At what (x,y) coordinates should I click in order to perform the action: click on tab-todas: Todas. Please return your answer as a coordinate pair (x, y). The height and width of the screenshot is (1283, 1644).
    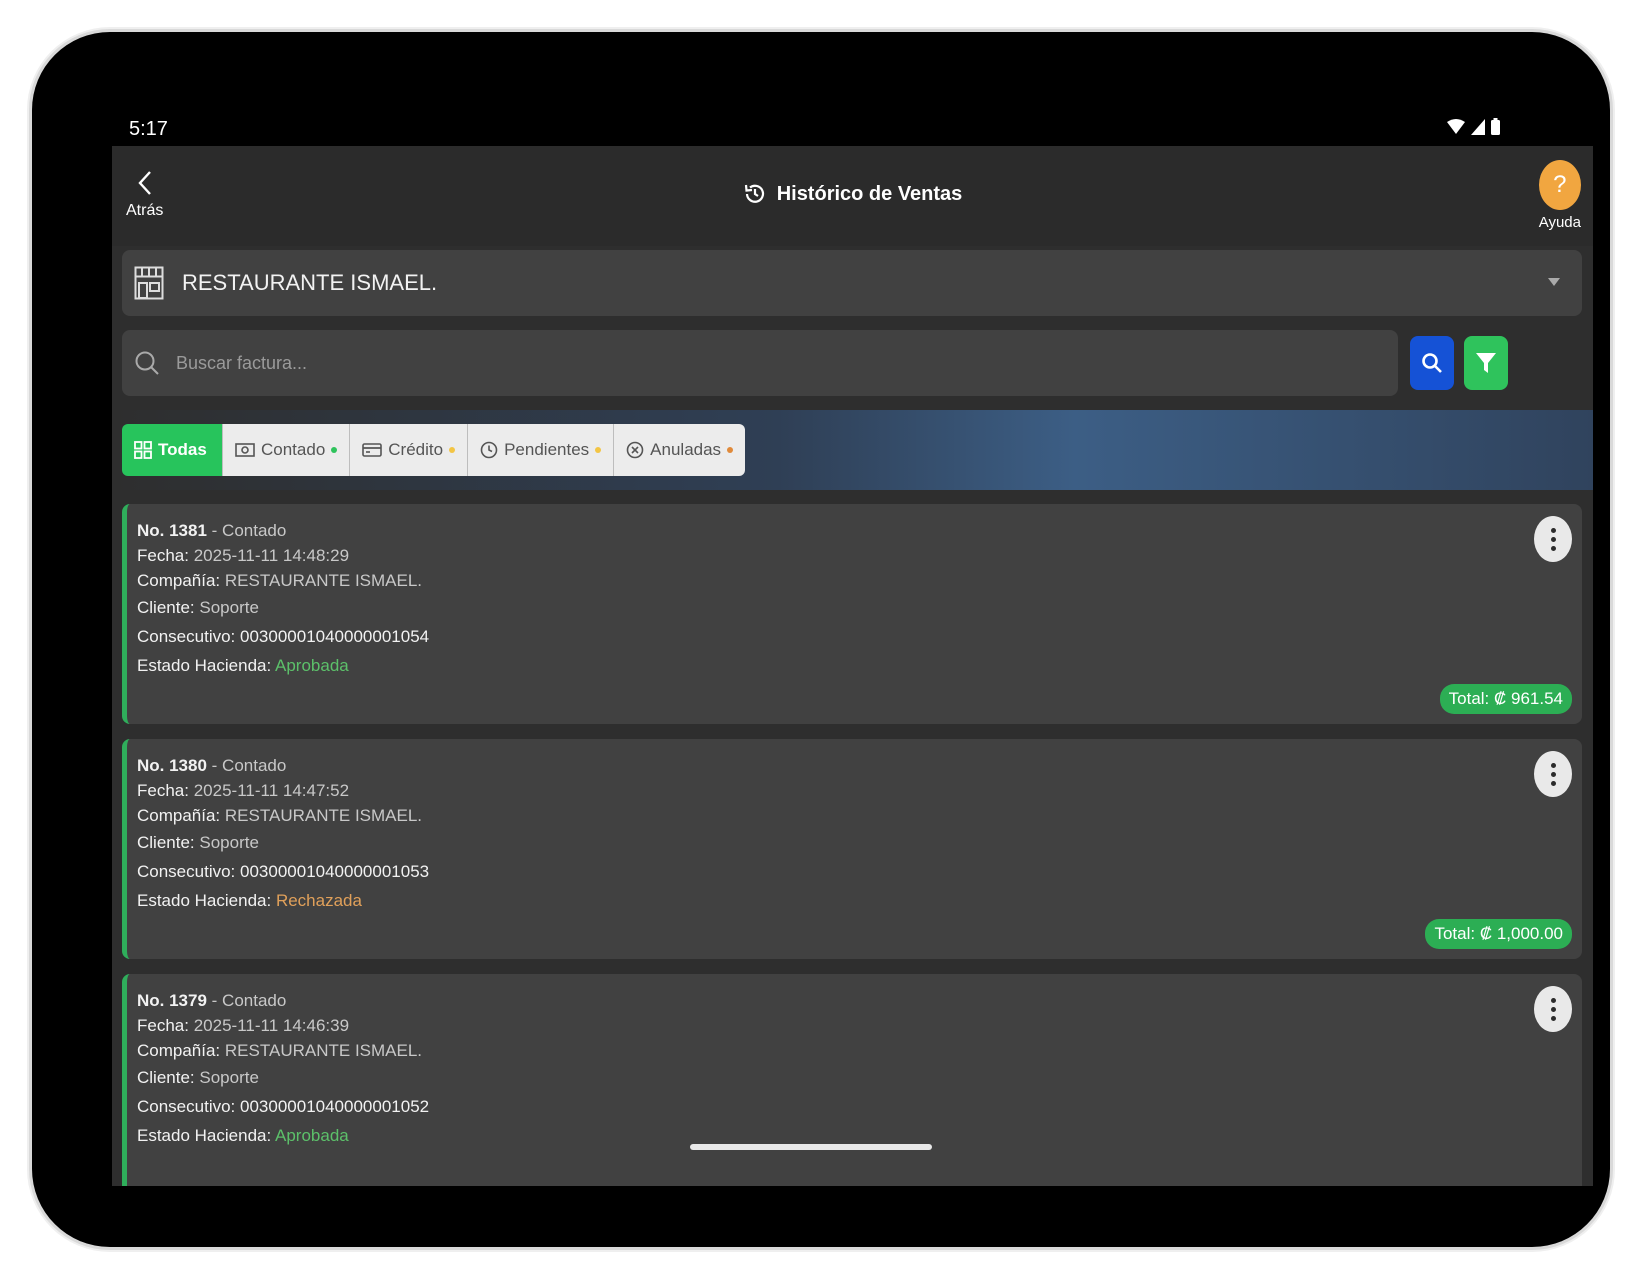
    Looking at the image, I should click on (172, 450).